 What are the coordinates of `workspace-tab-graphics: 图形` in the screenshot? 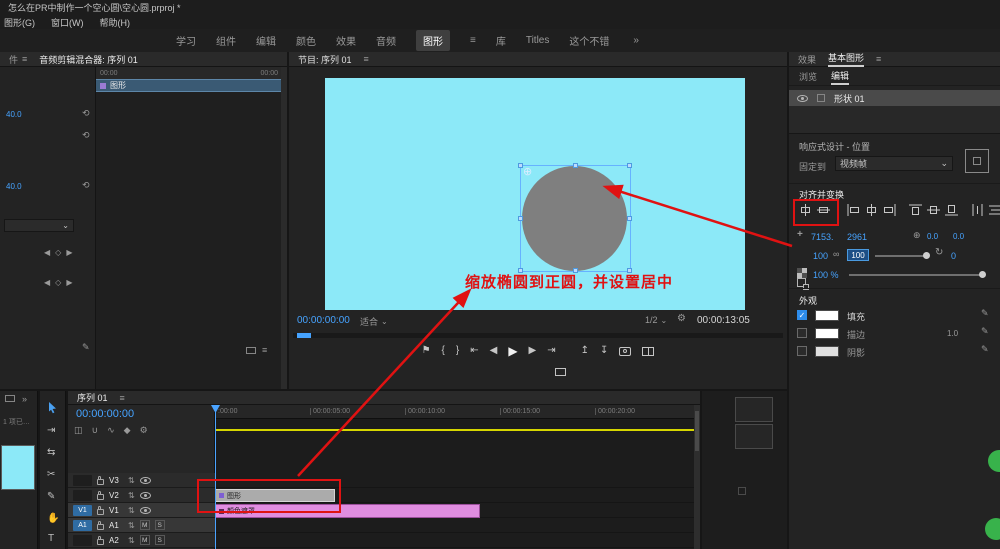 It's located at (433, 40).